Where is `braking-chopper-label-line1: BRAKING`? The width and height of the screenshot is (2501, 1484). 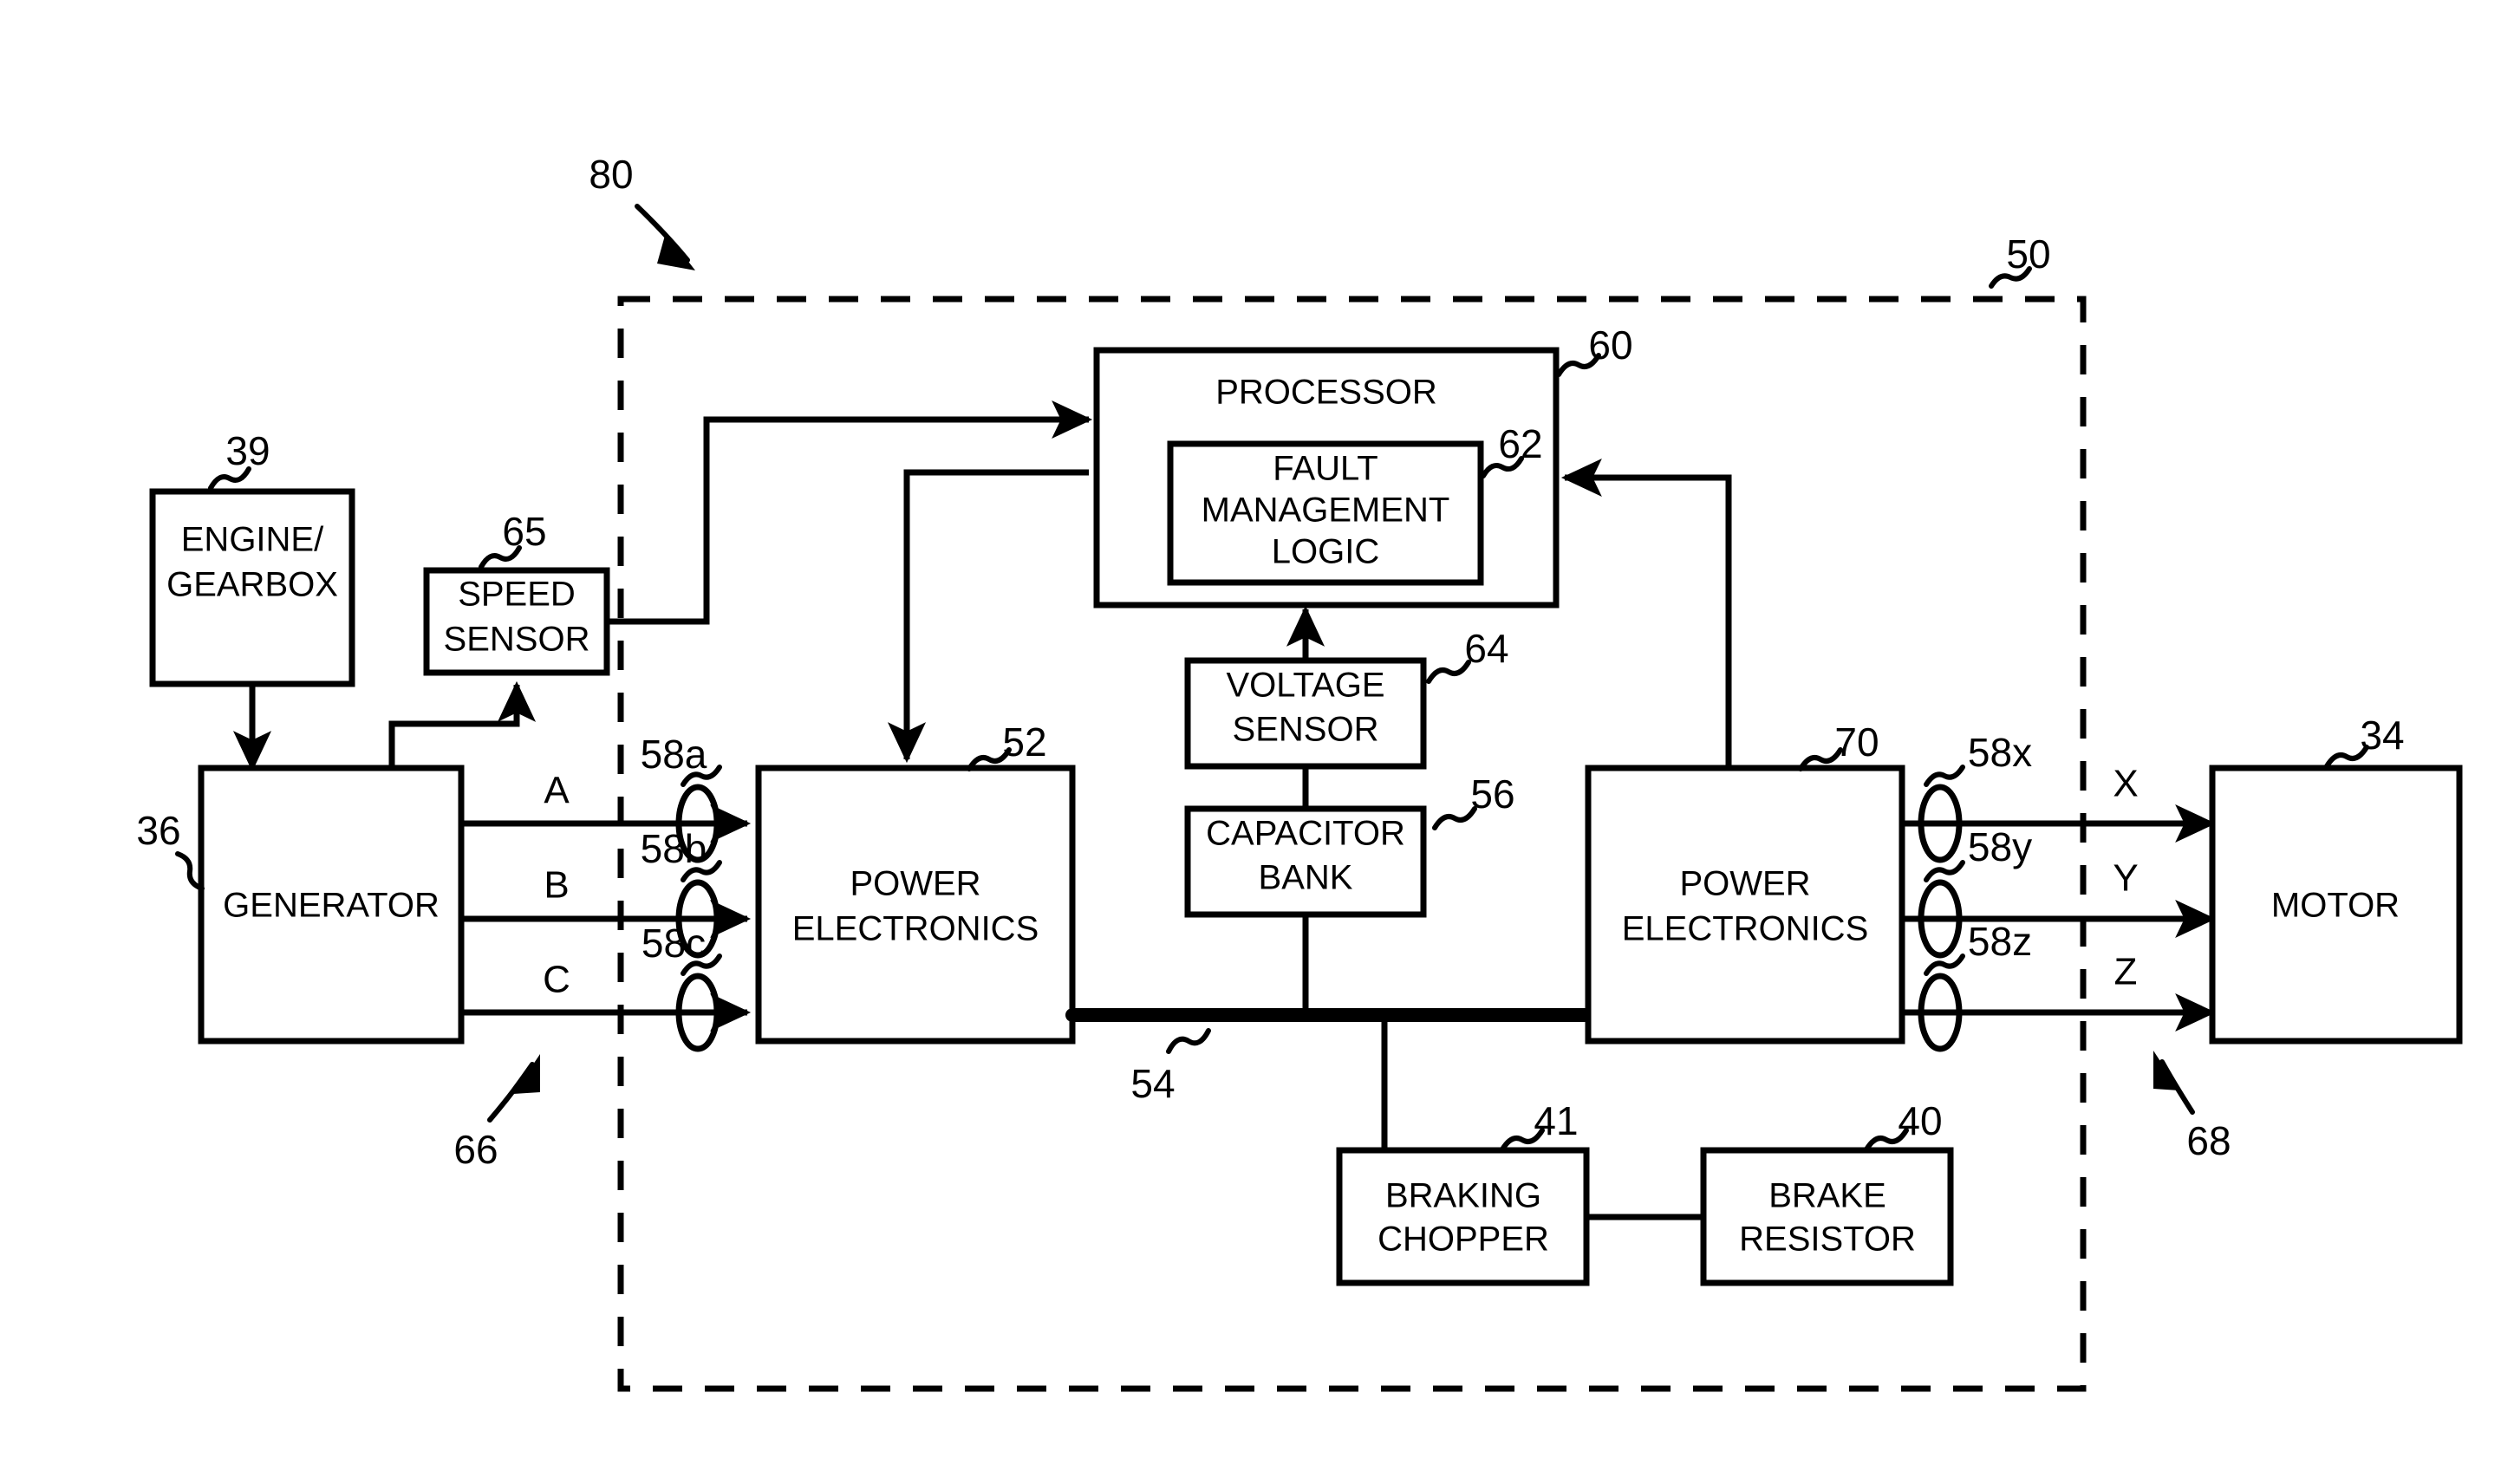
braking-chopper-label-line1: BRAKING is located at coordinates (1463, 1196).